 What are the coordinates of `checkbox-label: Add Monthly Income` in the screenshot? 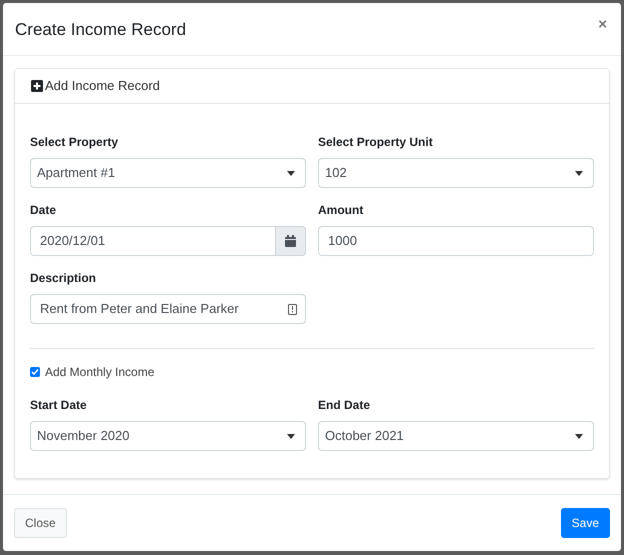 It's located at (99, 372).